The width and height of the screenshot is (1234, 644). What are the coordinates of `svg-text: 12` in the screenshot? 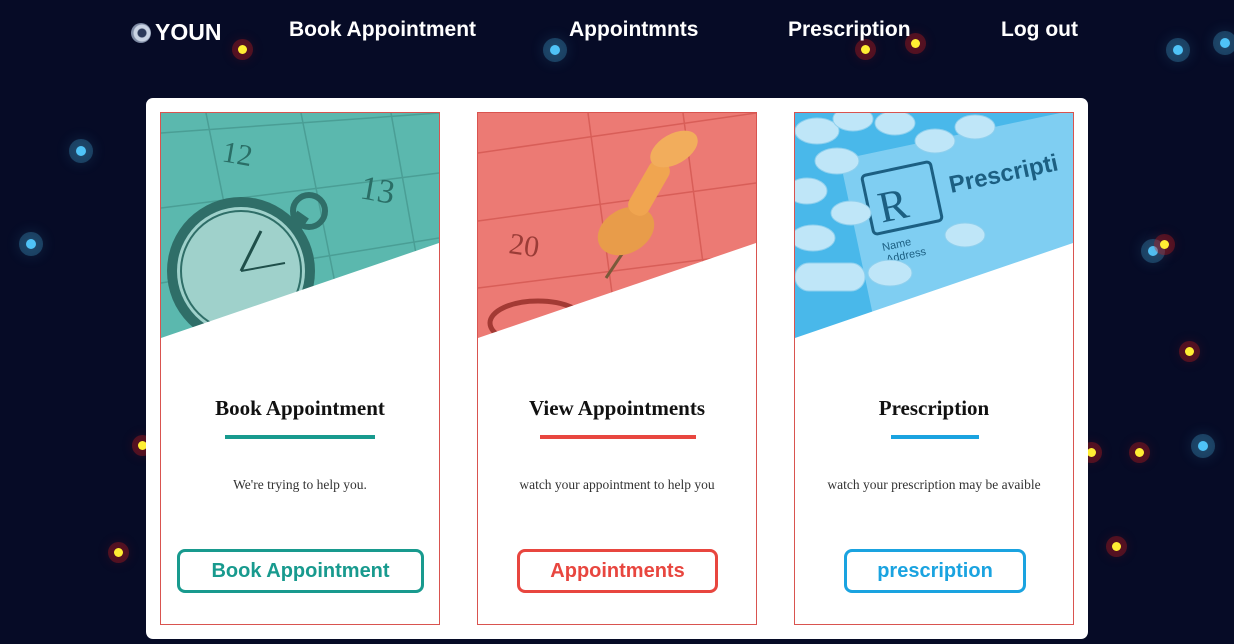 It's located at (237, 154).